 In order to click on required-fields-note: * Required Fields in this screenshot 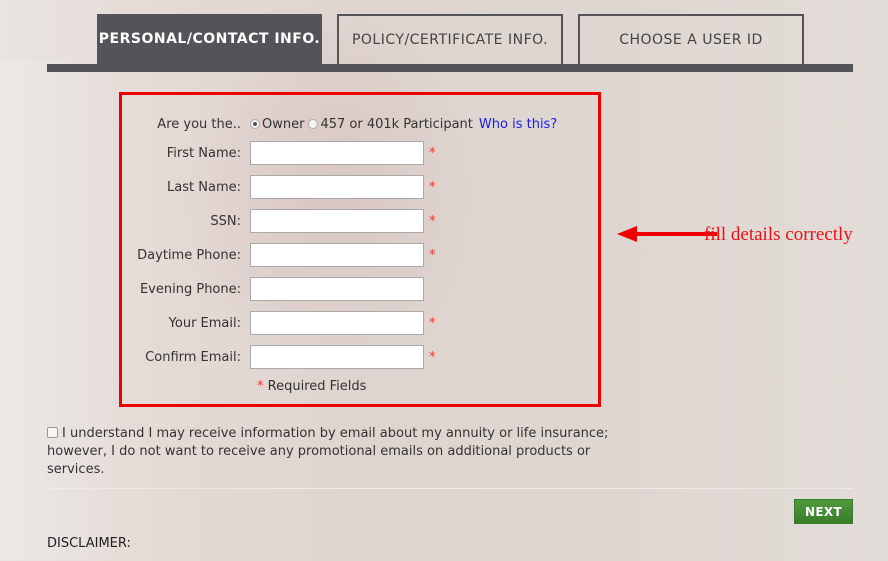, I will do `click(311, 386)`.